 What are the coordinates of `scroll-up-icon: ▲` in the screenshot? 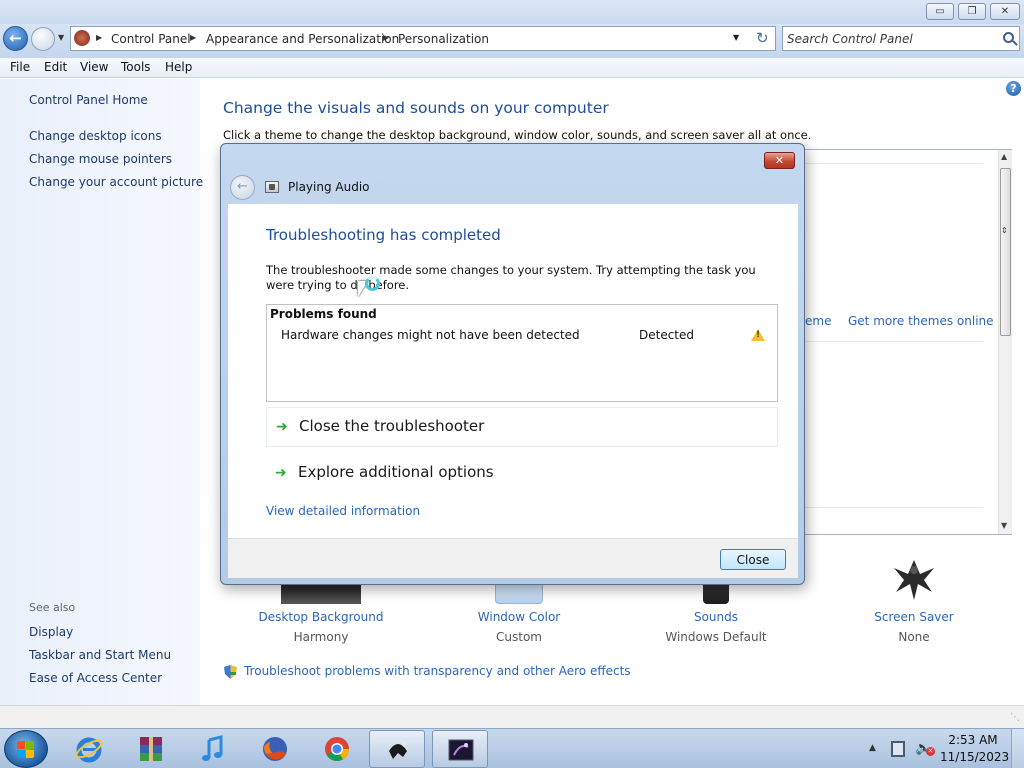 It's located at (1004, 156).